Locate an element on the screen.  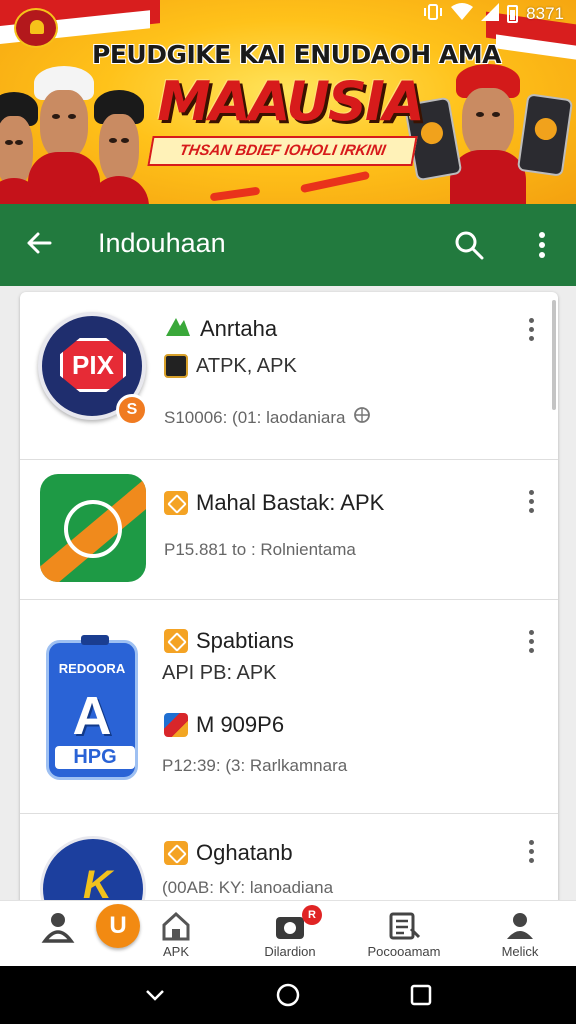
status-bar: 8371 is located at coordinates (493, 14).